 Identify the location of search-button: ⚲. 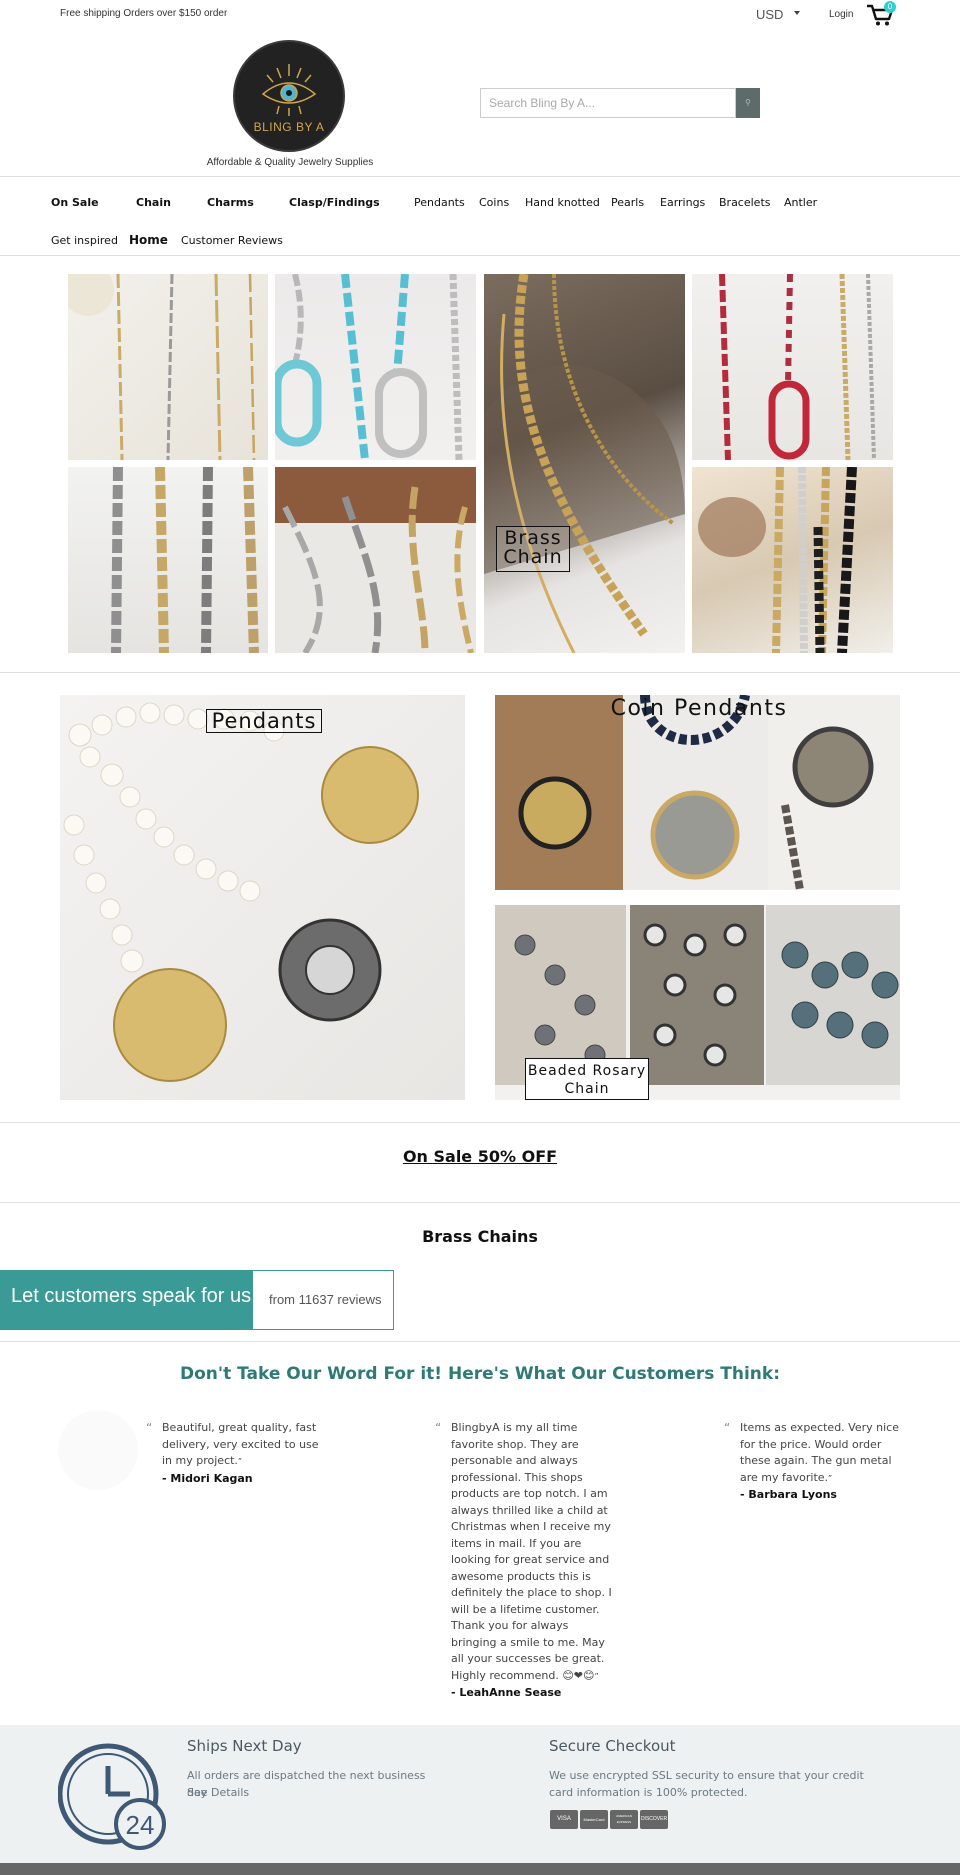
(748, 103).